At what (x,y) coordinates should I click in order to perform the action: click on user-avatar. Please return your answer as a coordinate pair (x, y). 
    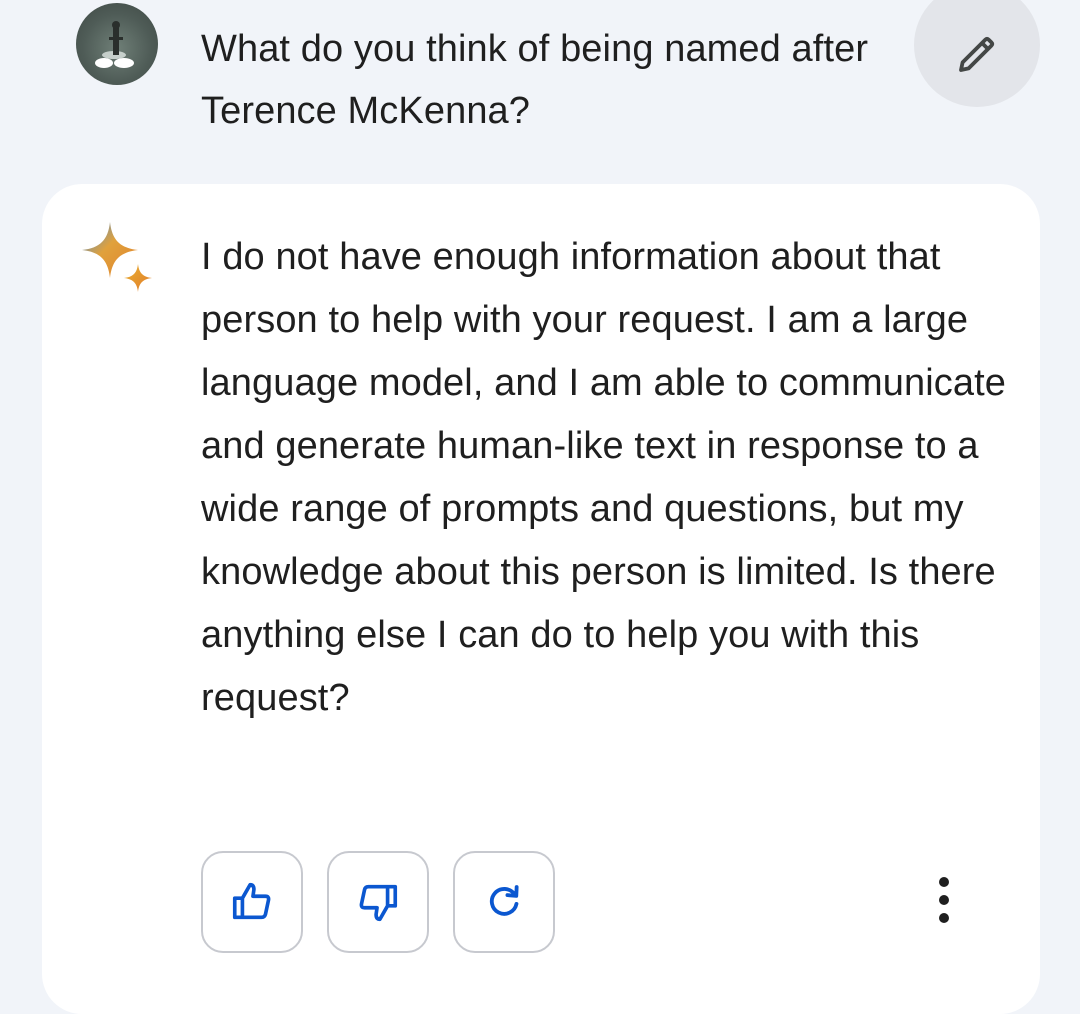
    Looking at the image, I should click on (117, 44).